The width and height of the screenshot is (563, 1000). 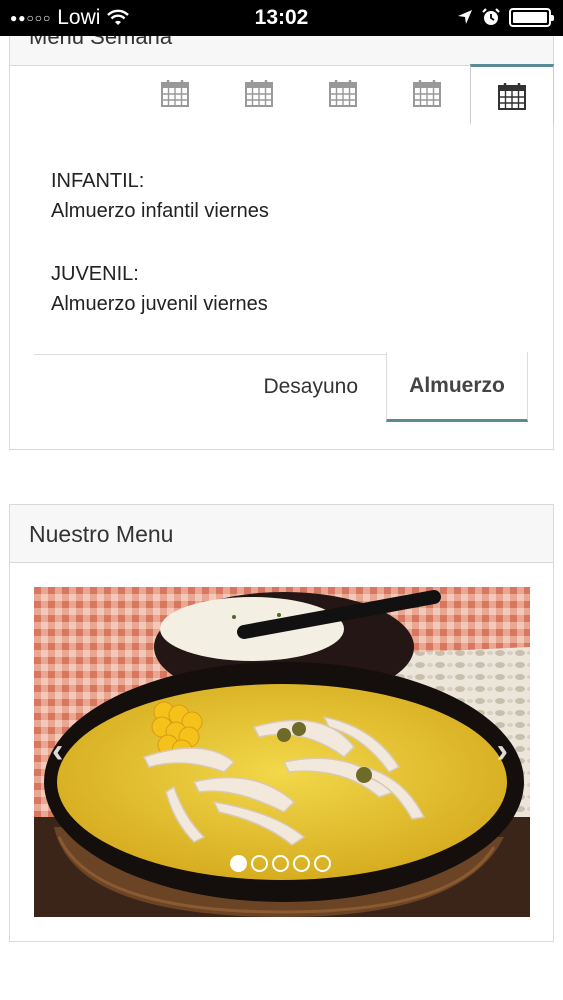 I want to click on status-icons, so click(x=505, y=17).